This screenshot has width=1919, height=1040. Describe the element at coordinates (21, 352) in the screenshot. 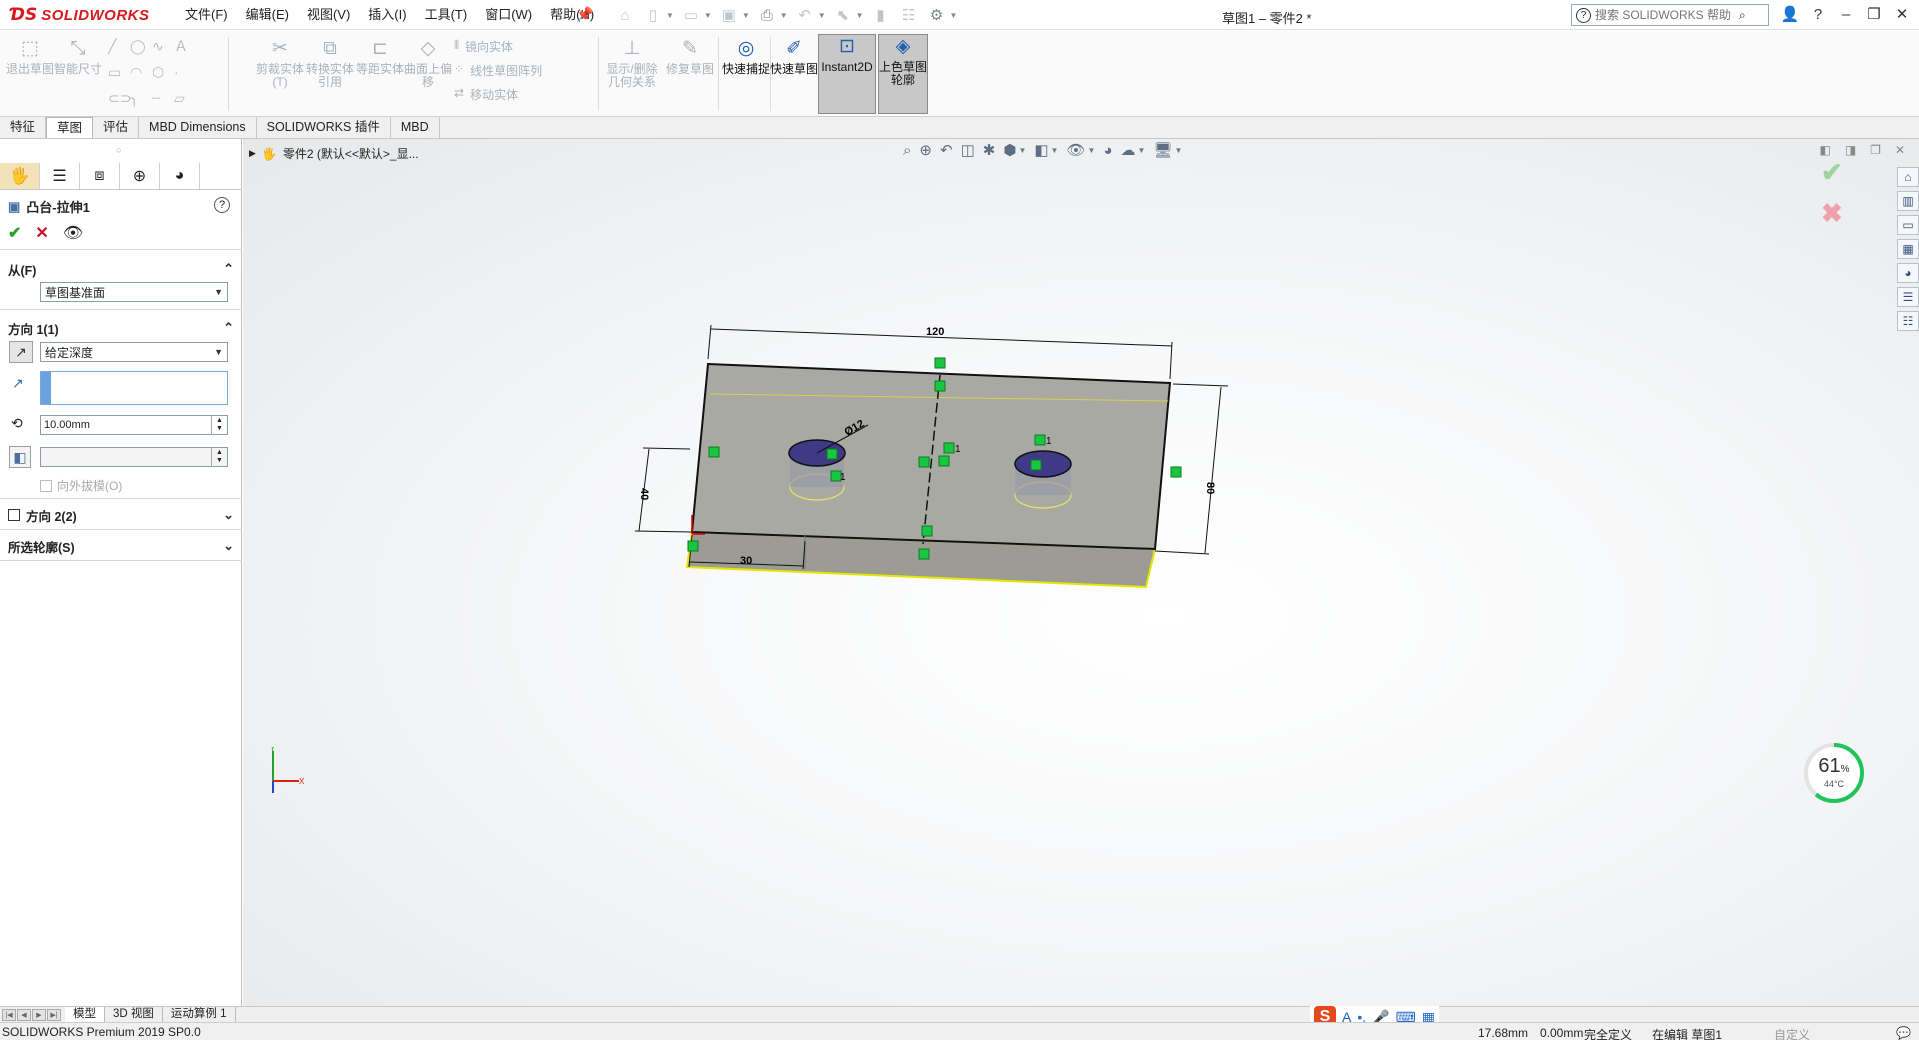

I see `reverse-direction-icon: ↗` at that location.